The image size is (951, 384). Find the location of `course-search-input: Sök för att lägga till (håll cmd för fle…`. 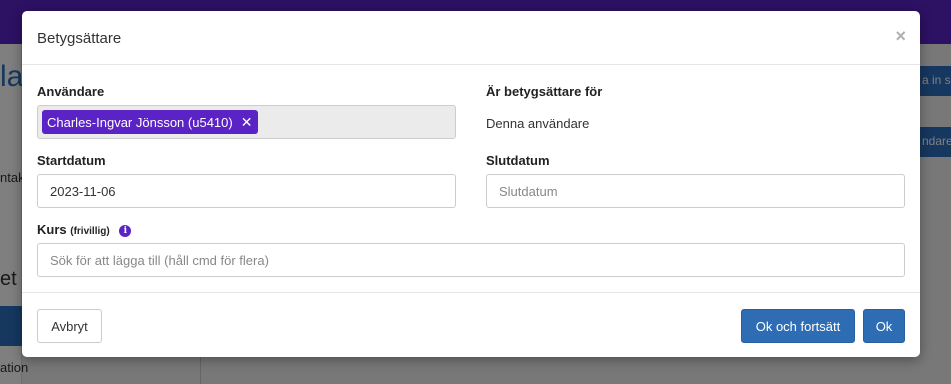

course-search-input: Sök för att lägga till (håll cmd för fle… is located at coordinates (471, 260).